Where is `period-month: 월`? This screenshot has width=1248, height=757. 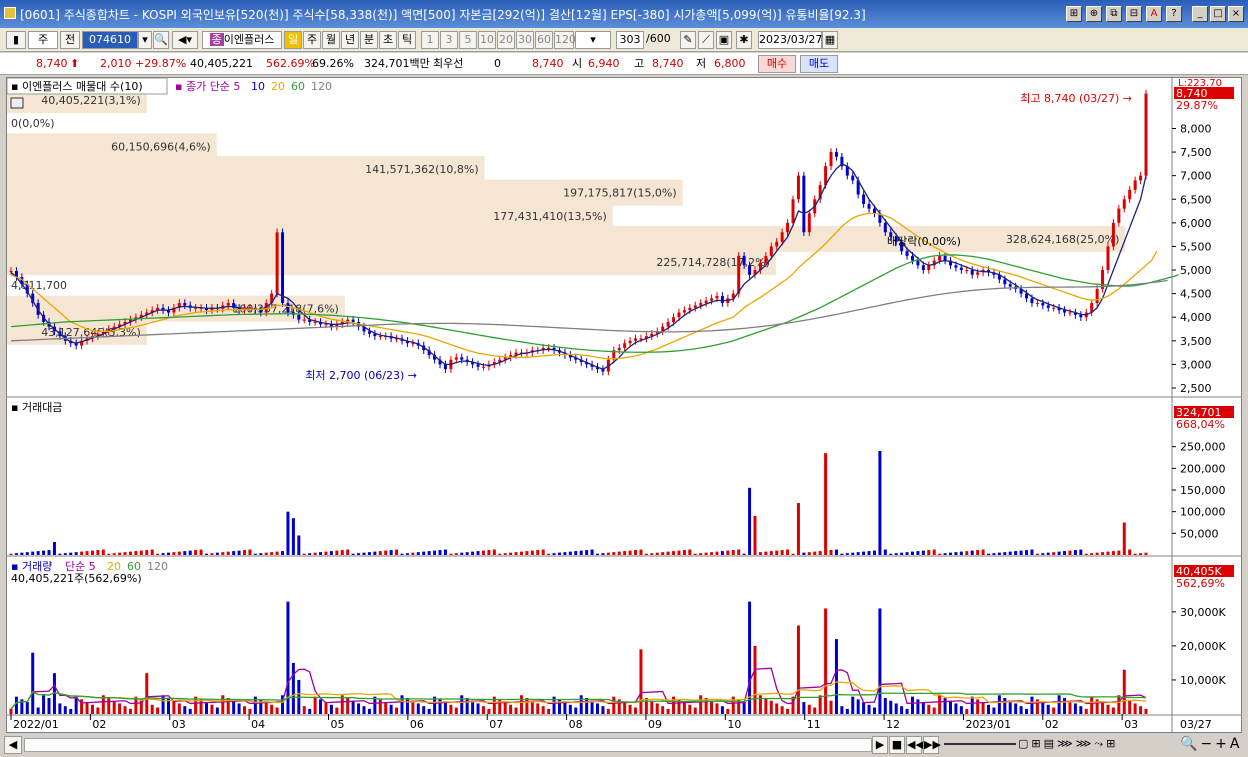
period-month: 월 is located at coordinates (331, 40).